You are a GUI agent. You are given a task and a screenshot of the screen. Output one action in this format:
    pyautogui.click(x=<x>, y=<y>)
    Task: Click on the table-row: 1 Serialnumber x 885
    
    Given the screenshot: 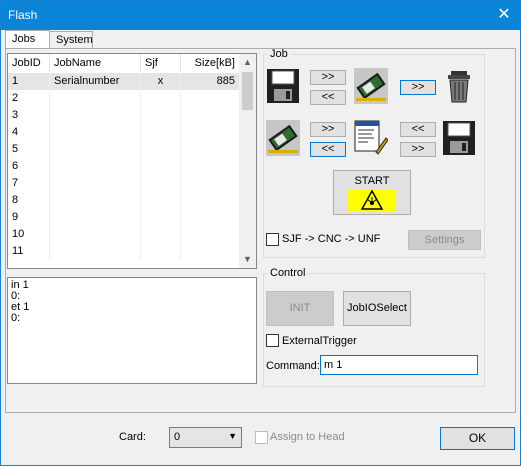 What is the action you would take?
    pyautogui.click(x=124, y=81)
    